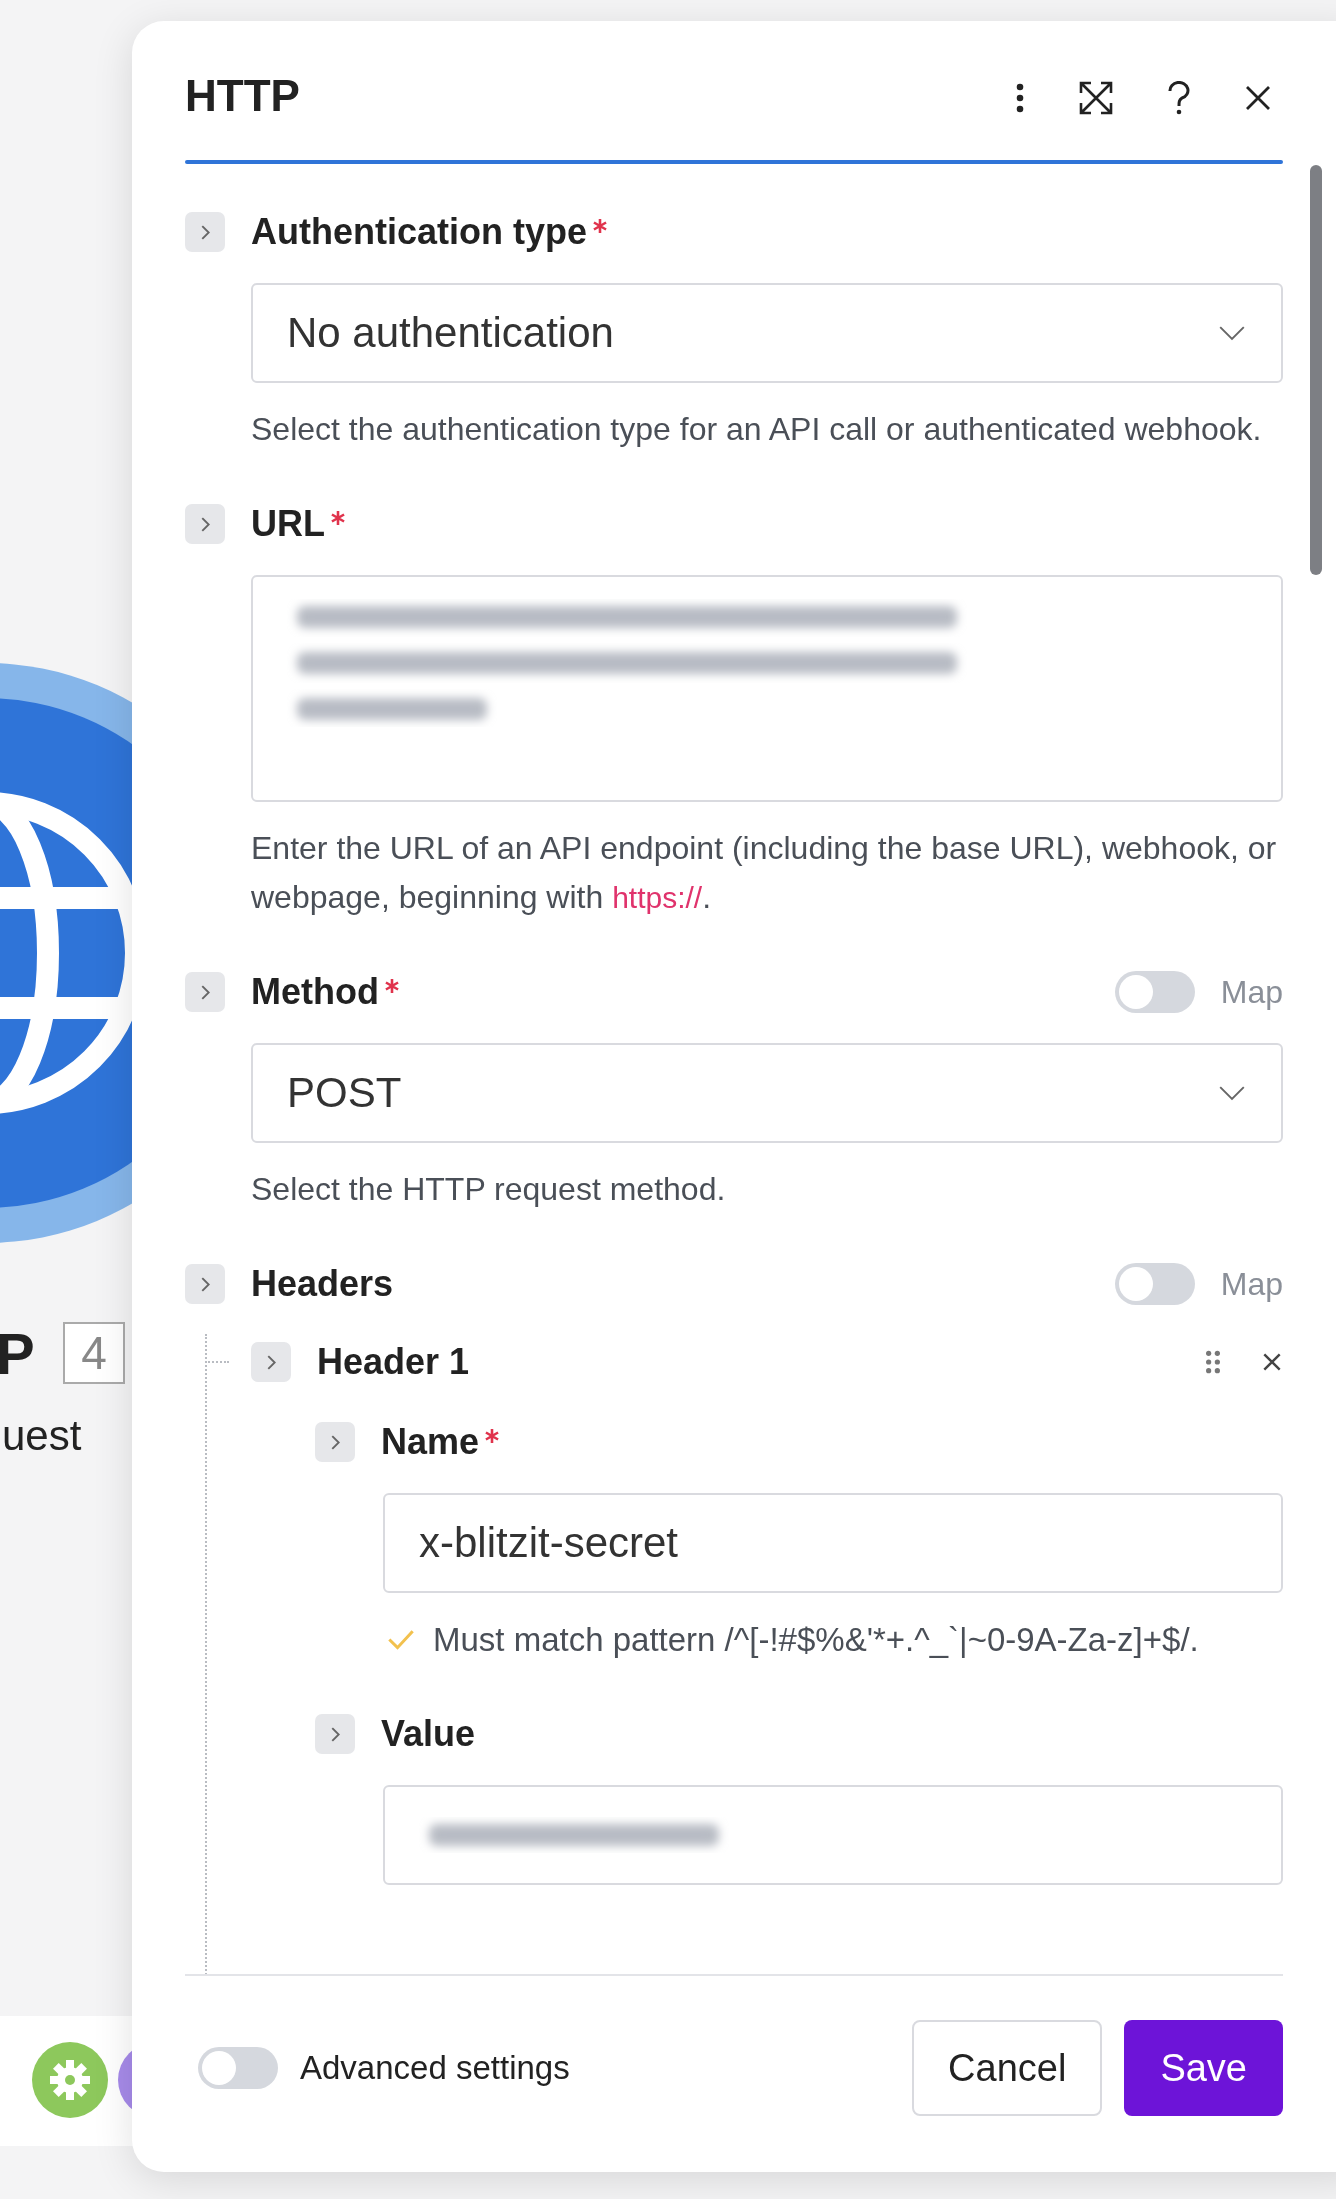  I want to click on module-badge: 4, so click(94, 1353).